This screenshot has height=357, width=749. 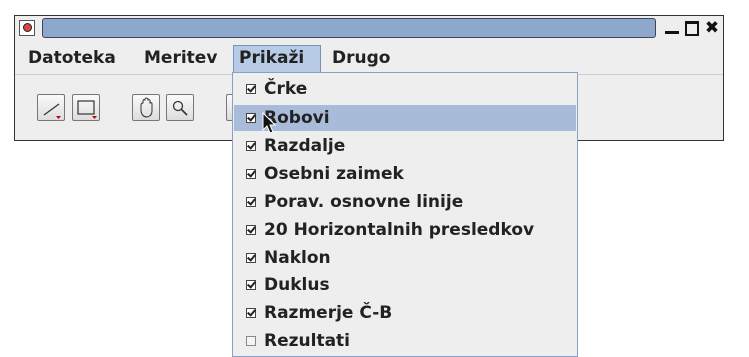 I want to click on menu-item-porav-osnovne-linije: Porav. osnovne linije, so click(x=405, y=202).